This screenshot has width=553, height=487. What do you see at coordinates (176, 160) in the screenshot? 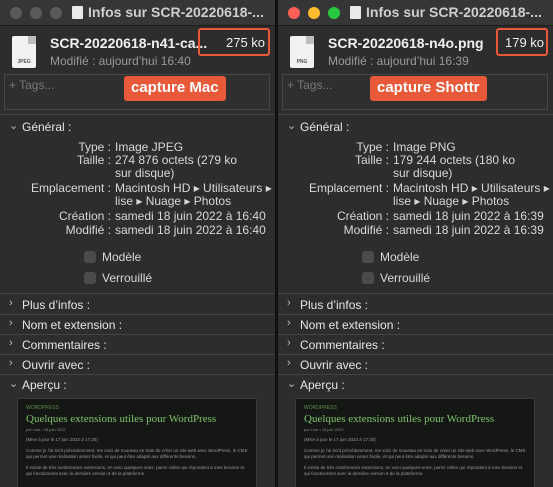
I see `info-value: 274 876 octets (279 ko` at bounding box center [176, 160].